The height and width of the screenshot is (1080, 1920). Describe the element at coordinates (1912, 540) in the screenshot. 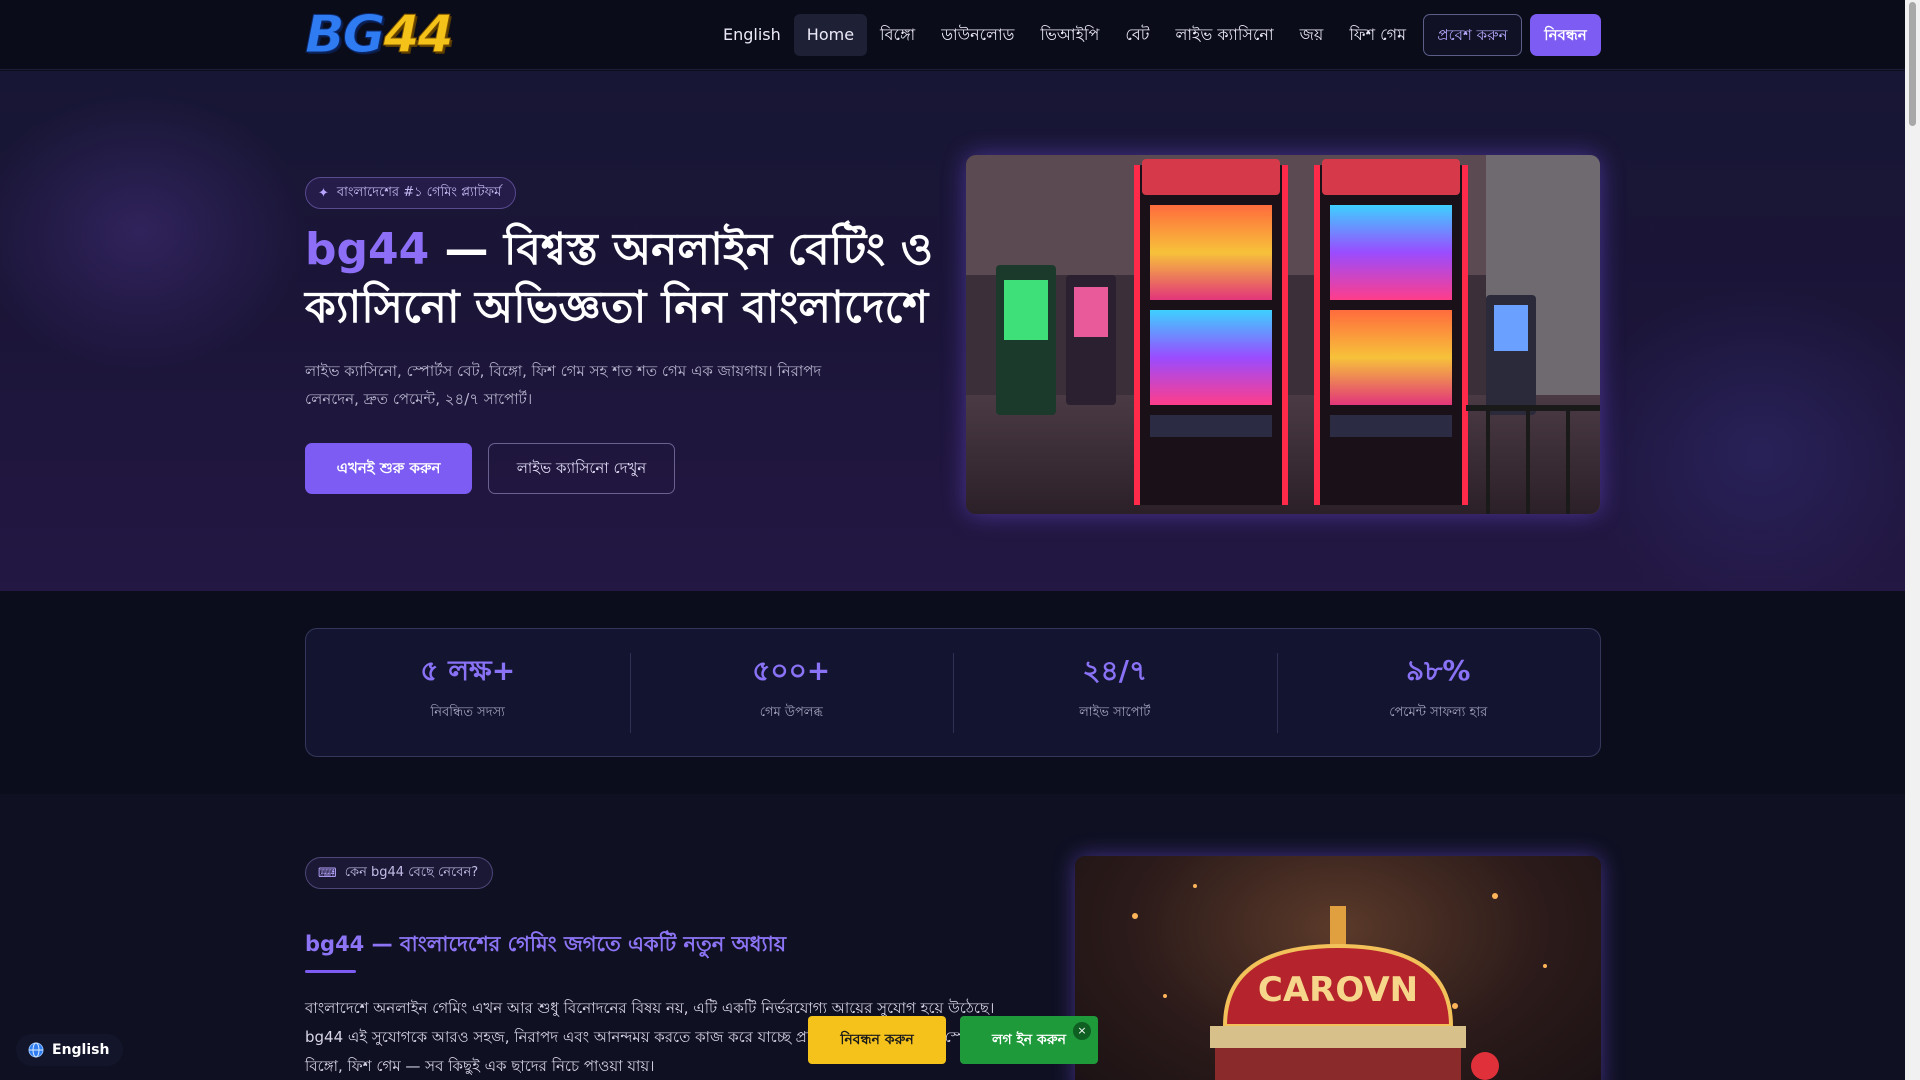

I see `page-scrollbar` at that location.